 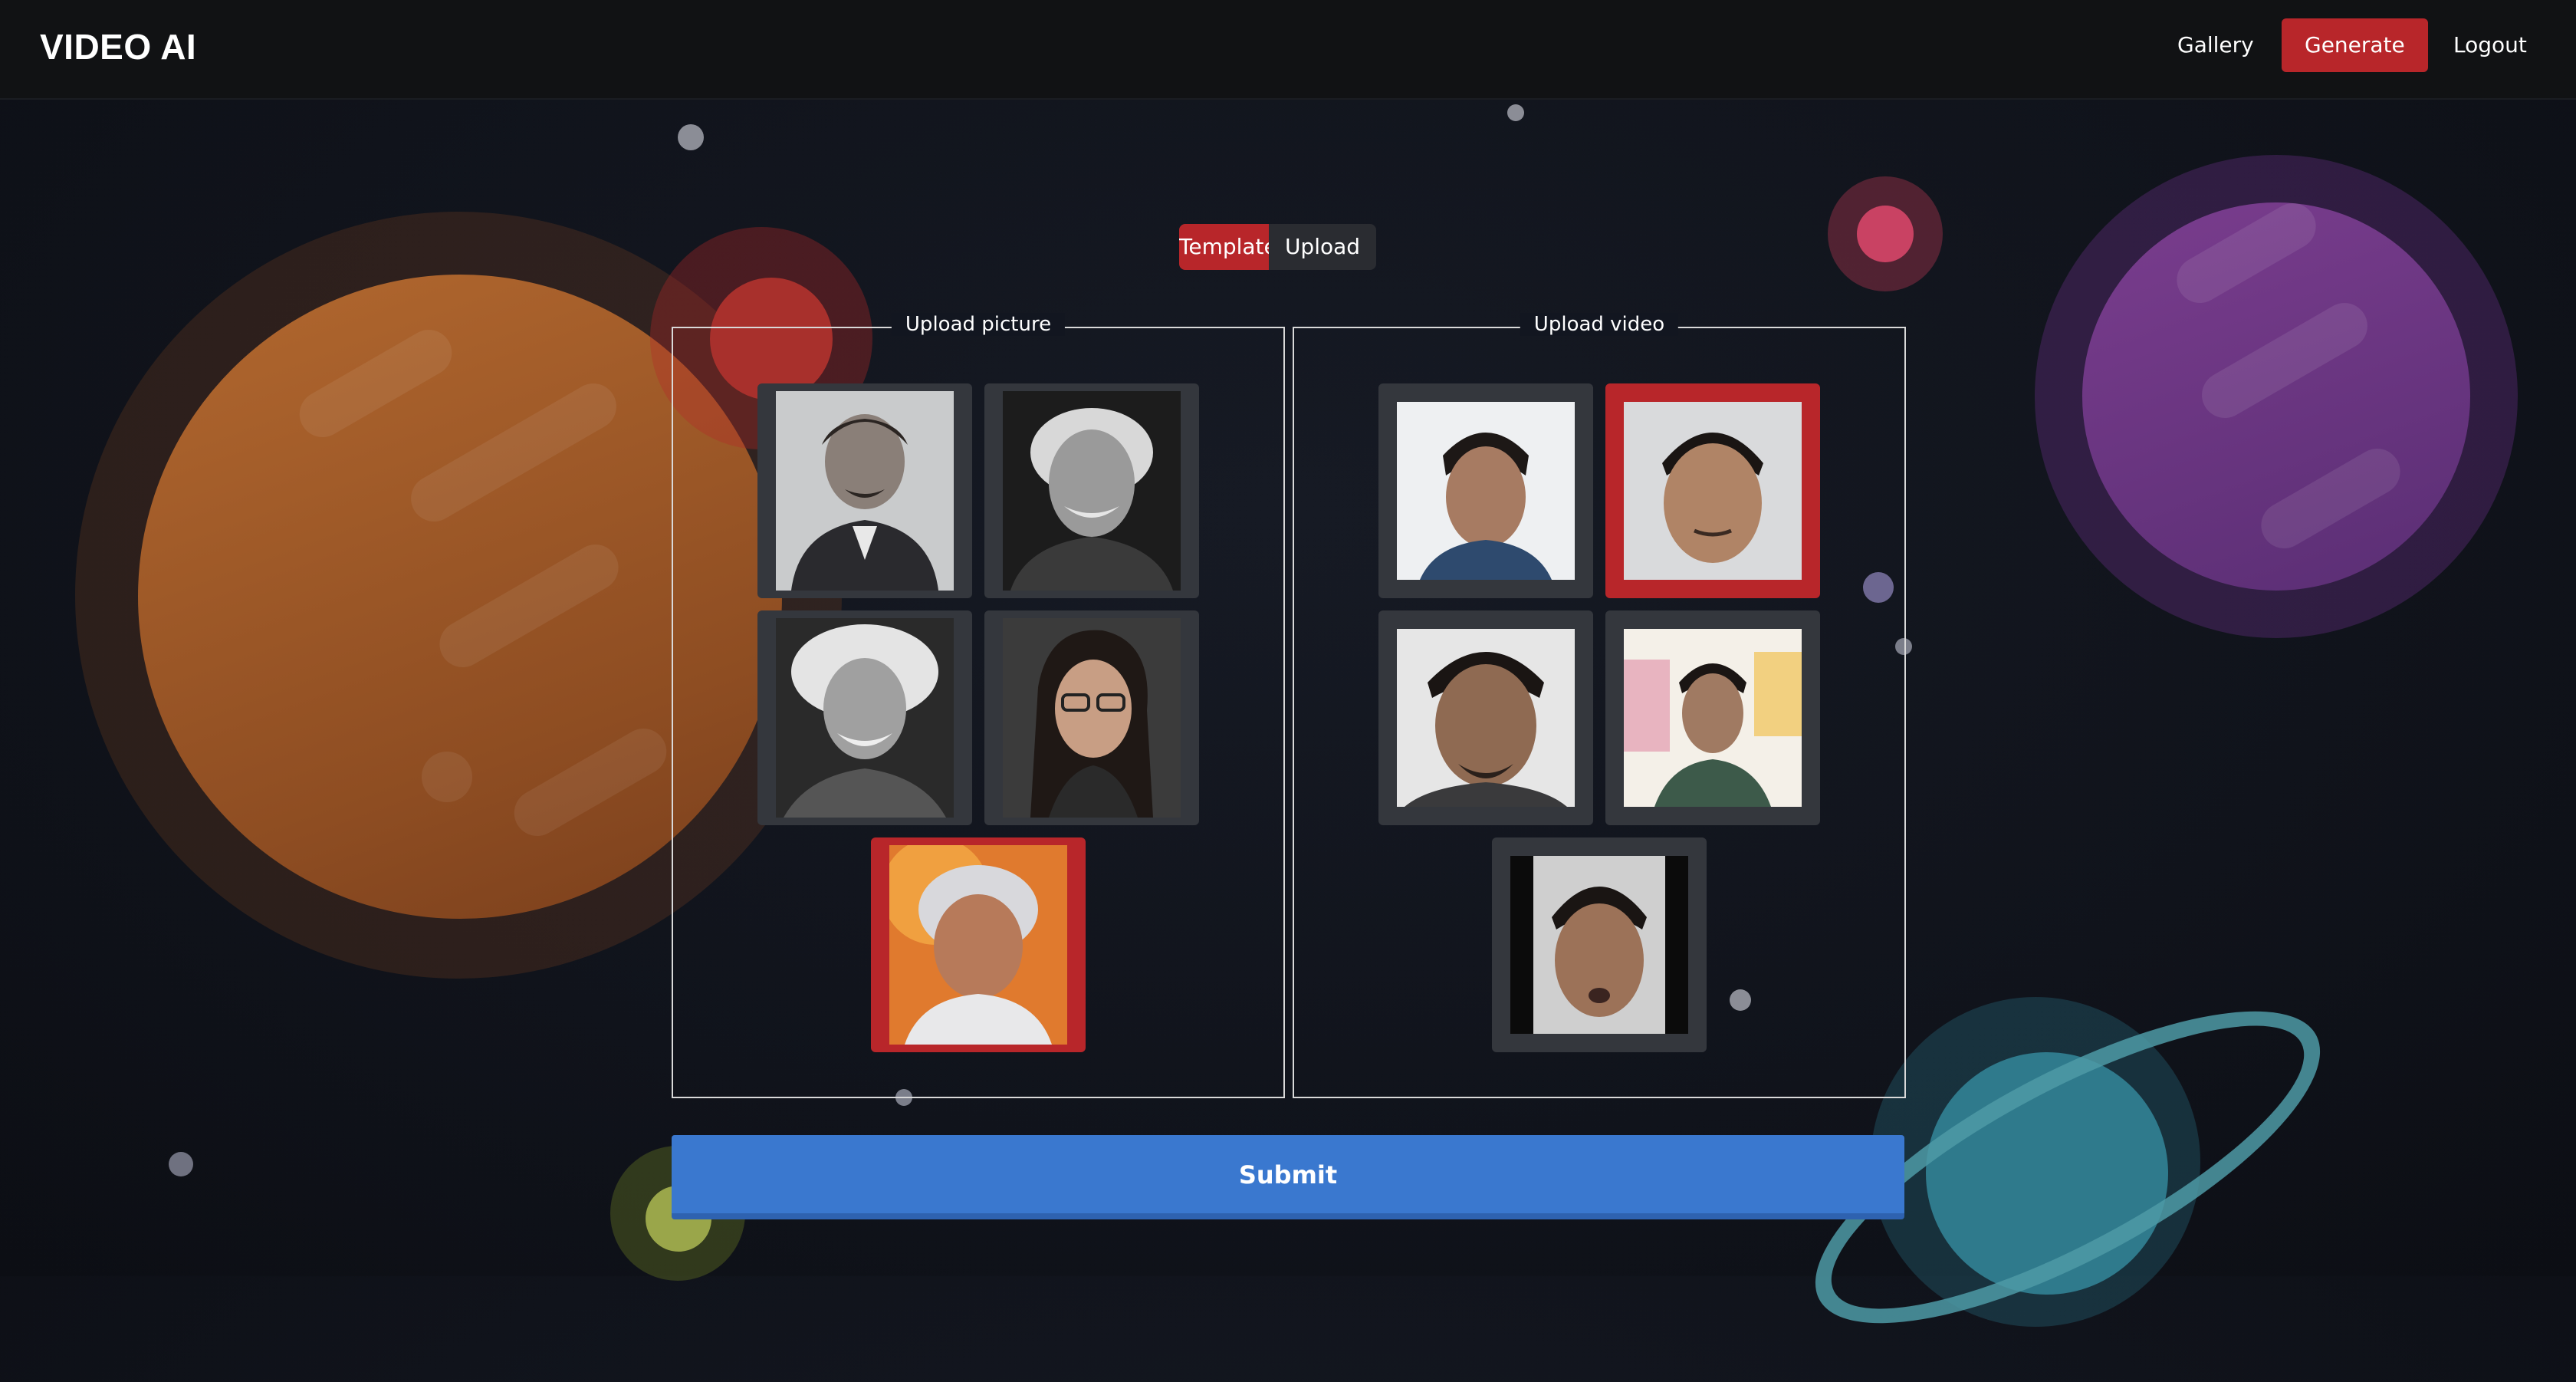 What do you see at coordinates (1288, 50) in the screenshot?
I see `top-navbar: VIDEO AI Gallery Generate Logout` at bounding box center [1288, 50].